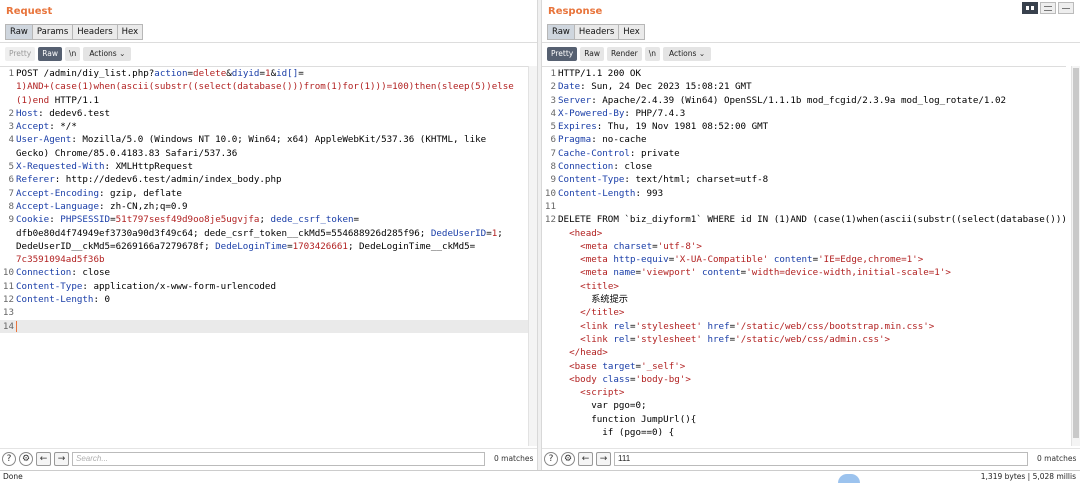 This screenshot has height=483, width=1080. I want to click on line-number: 7, so click(11, 193).